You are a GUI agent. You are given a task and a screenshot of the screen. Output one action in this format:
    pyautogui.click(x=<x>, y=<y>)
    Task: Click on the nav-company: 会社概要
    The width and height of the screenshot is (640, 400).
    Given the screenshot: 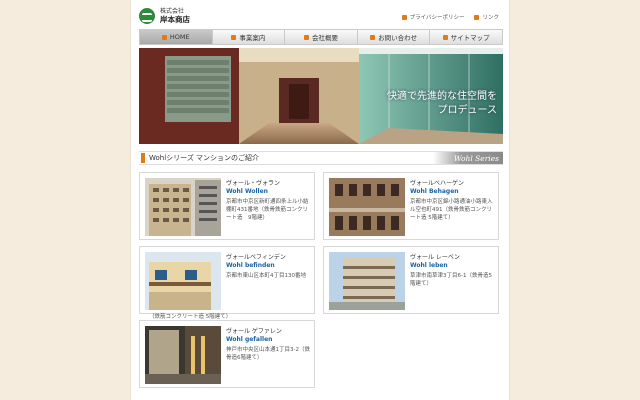 What is the action you would take?
    pyautogui.click(x=321, y=37)
    